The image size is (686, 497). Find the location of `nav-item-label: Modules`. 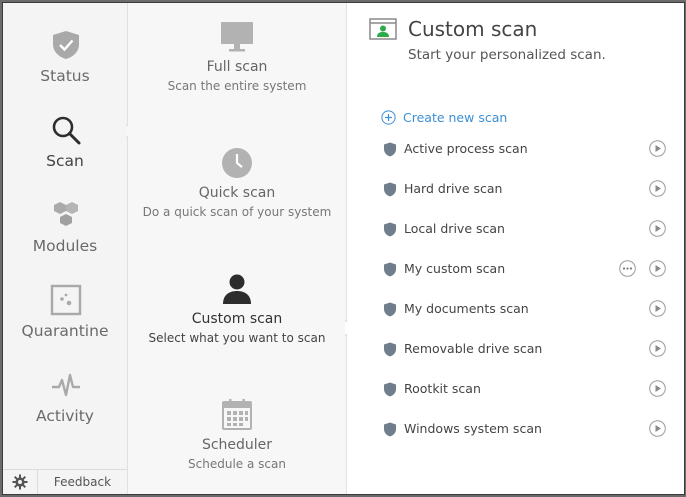

nav-item-label: Modules is located at coordinates (65, 246).